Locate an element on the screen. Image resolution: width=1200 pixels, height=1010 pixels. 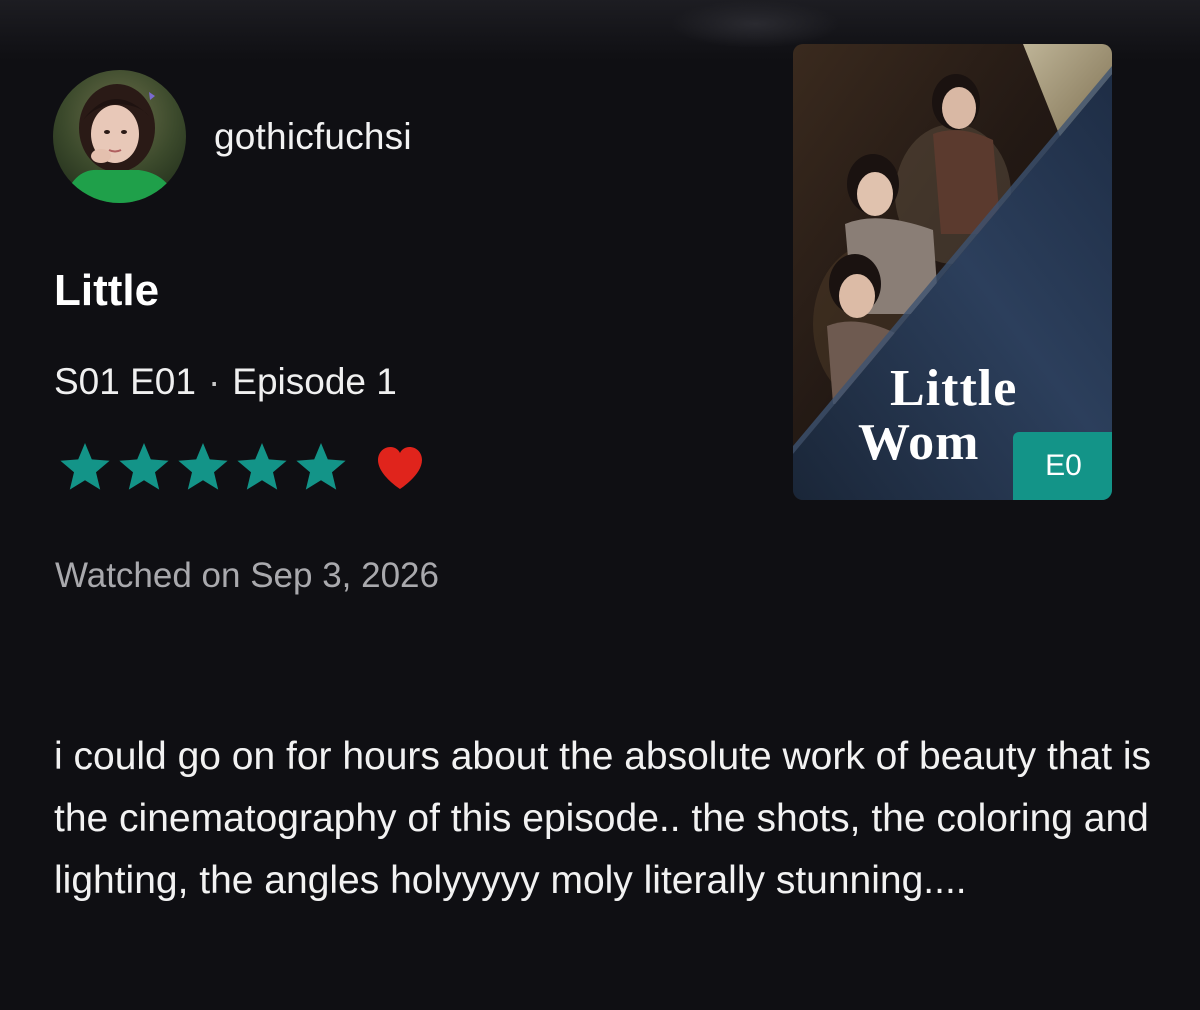
username: gothicfuchsi is located at coordinates (313, 137).